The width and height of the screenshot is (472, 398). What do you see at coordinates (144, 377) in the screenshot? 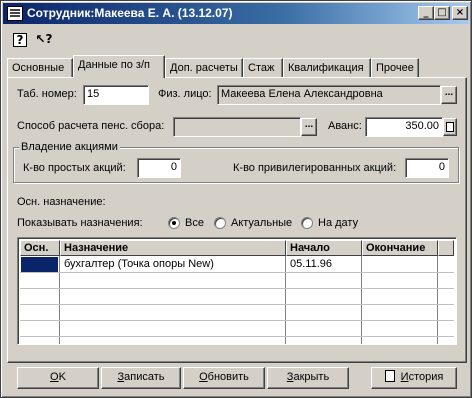
I see `button-label: аписать` at bounding box center [144, 377].